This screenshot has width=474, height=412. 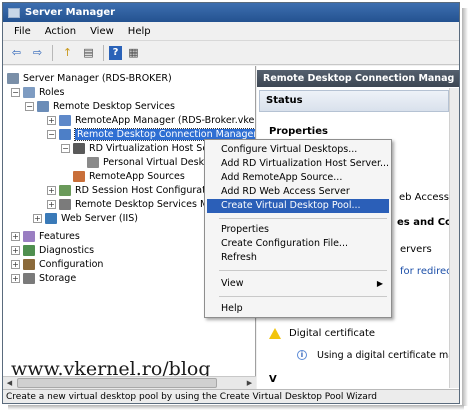 I want to click on up-folder-icon: ↑, so click(x=67, y=52).